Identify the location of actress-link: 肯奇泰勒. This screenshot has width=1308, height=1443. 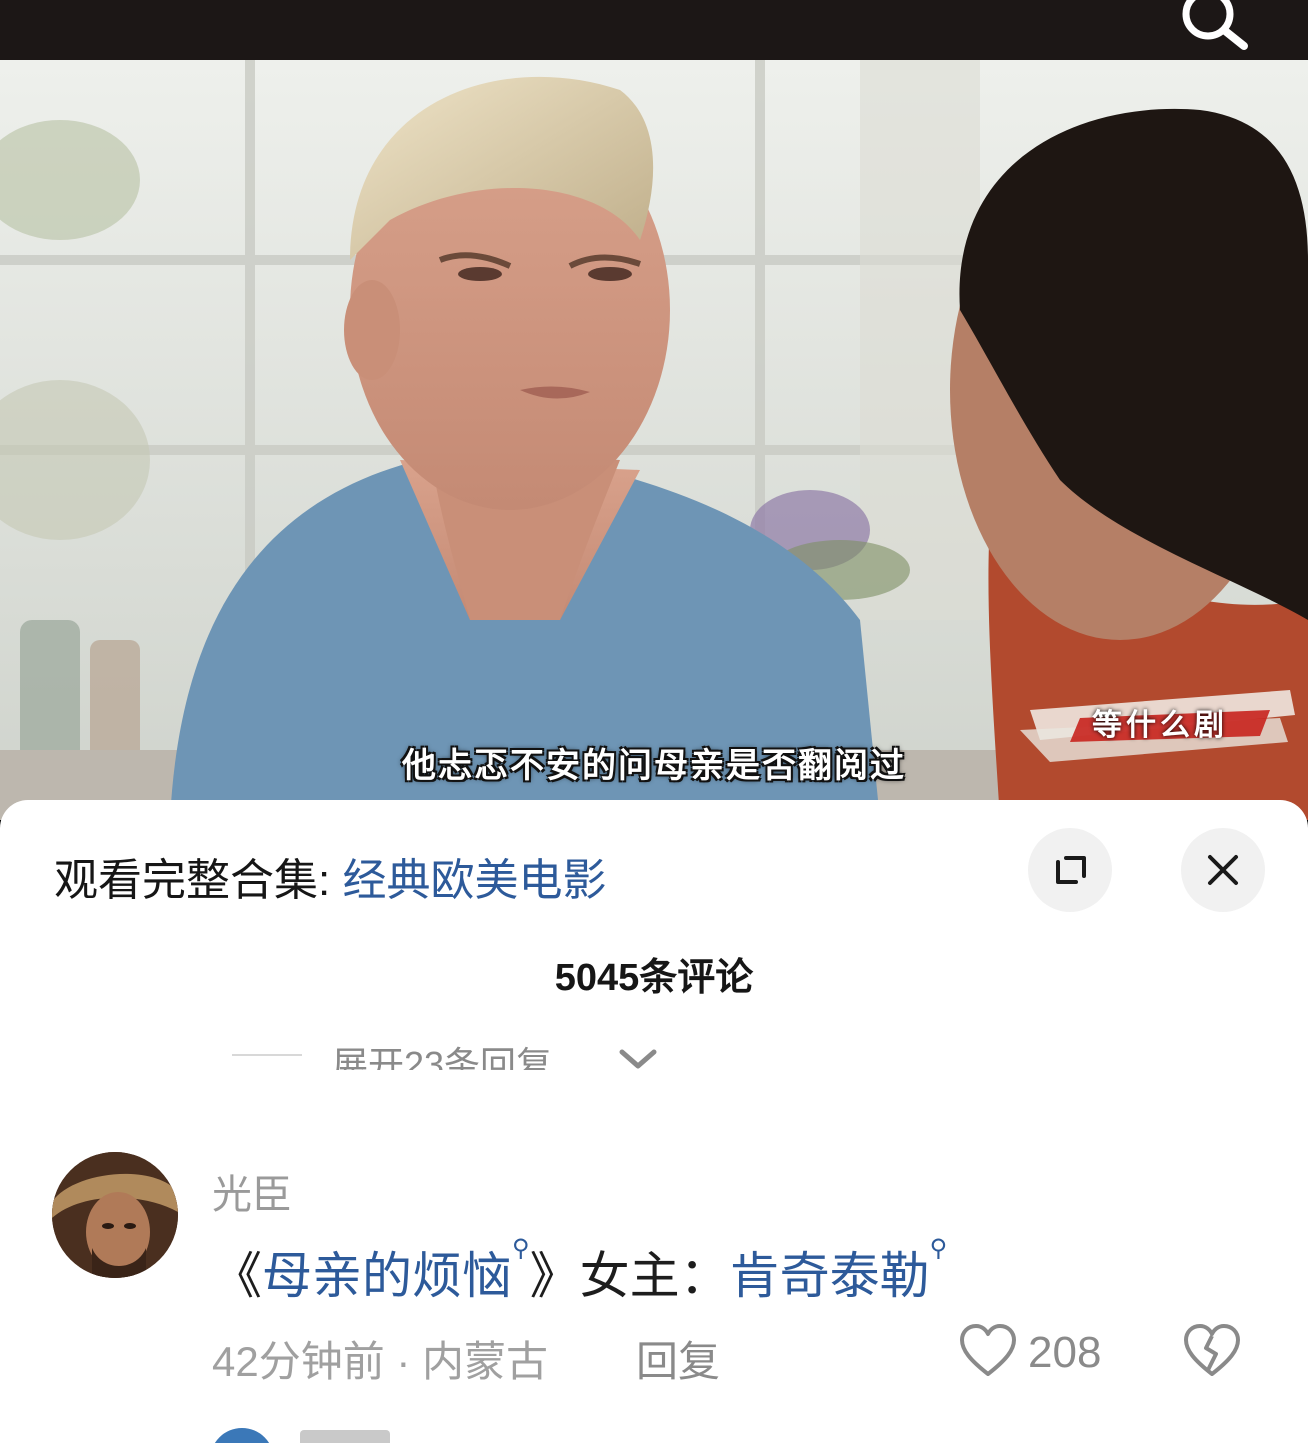
(830, 1276).